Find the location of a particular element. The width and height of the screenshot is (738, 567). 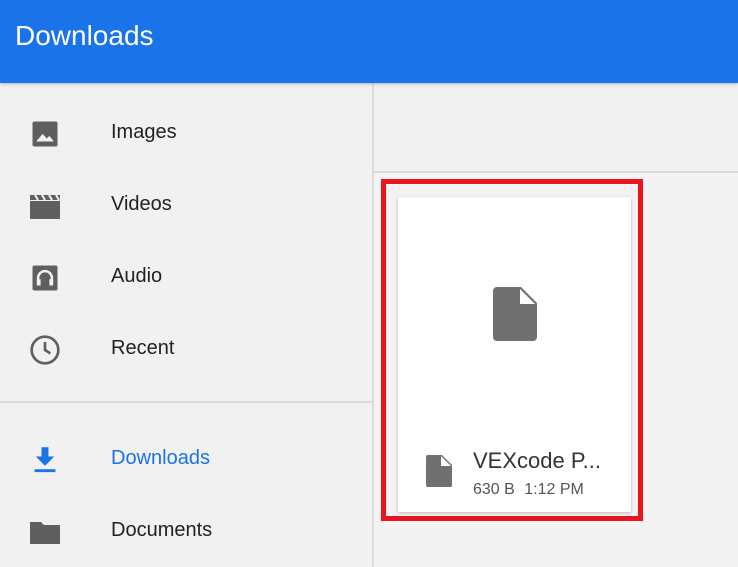

sidebar-item-label: Recent is located at coordinates (143, 348).